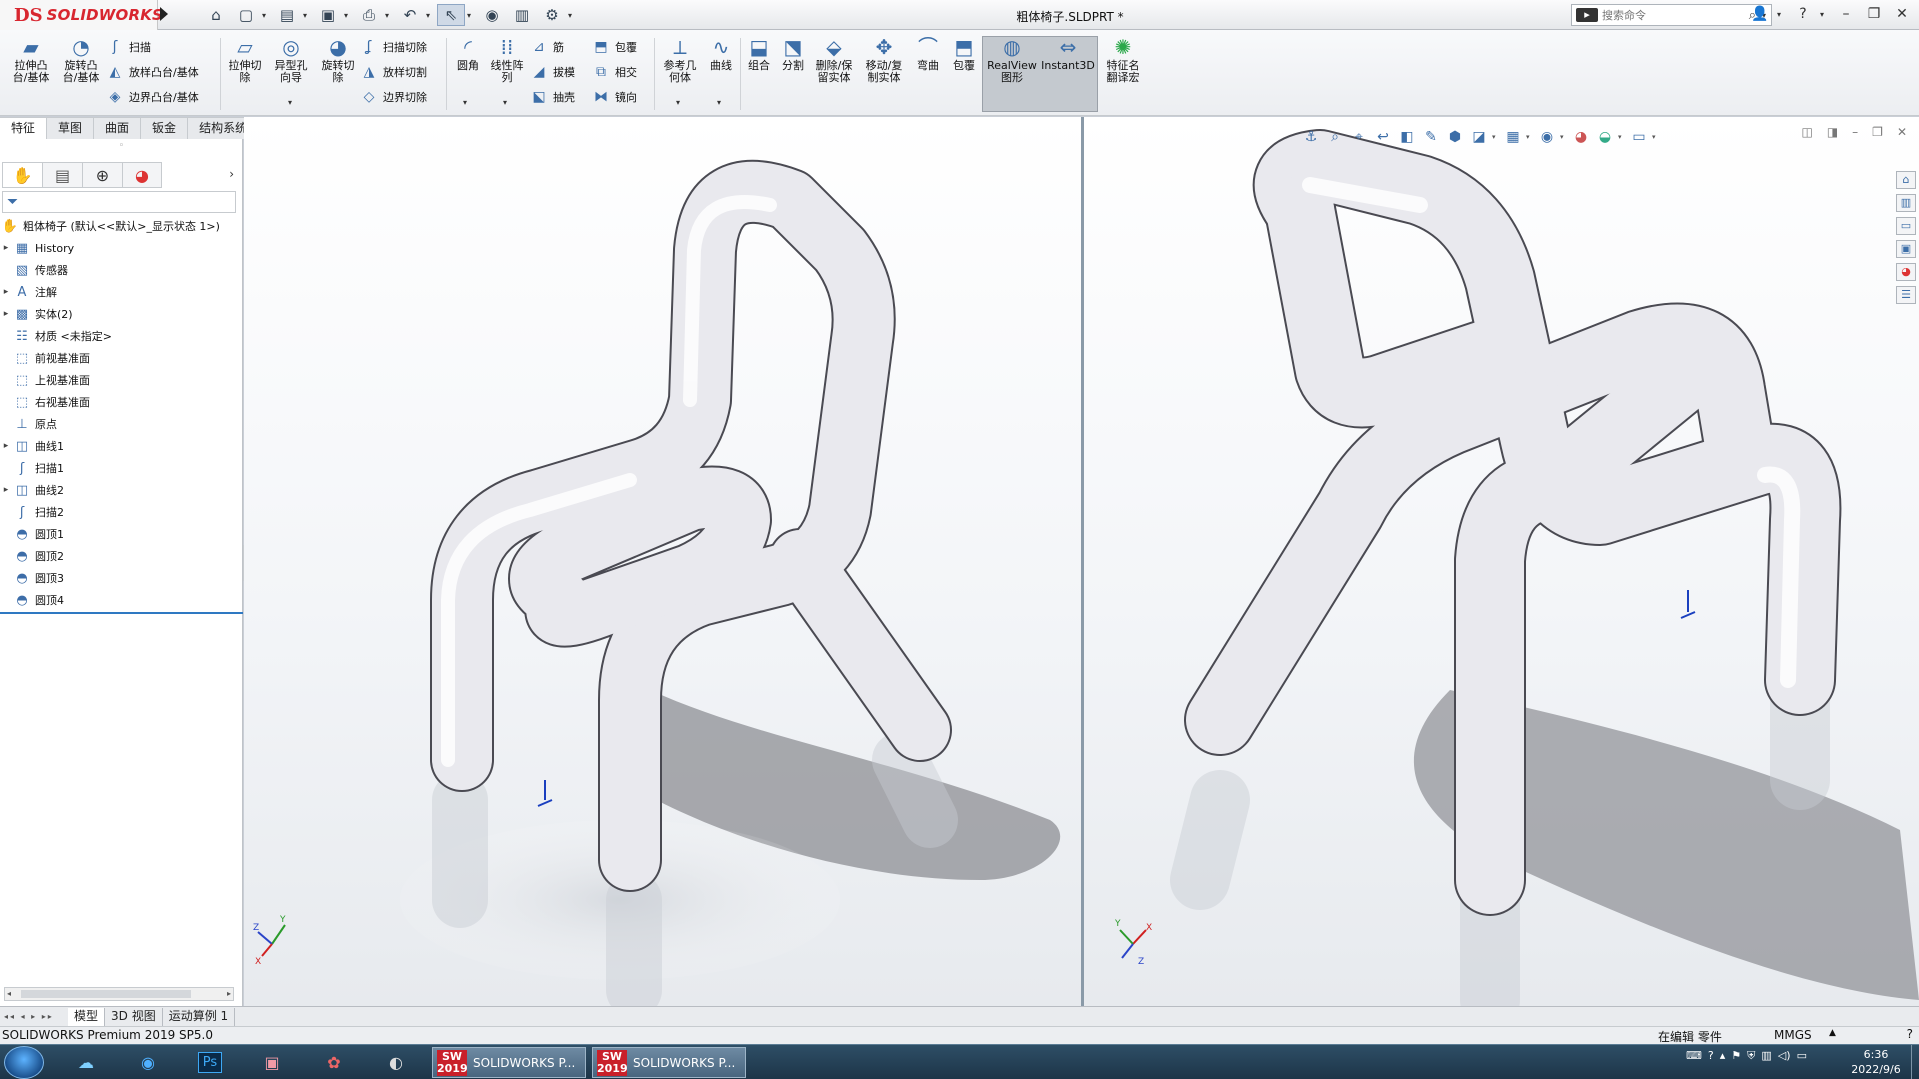 The width and height of the screenshot is (1919, 1079). What do you see at coordinates (1832, 132) in the screenshot?
I see `viewport-right-icon: ◨` at bounding box center [1832, 132].